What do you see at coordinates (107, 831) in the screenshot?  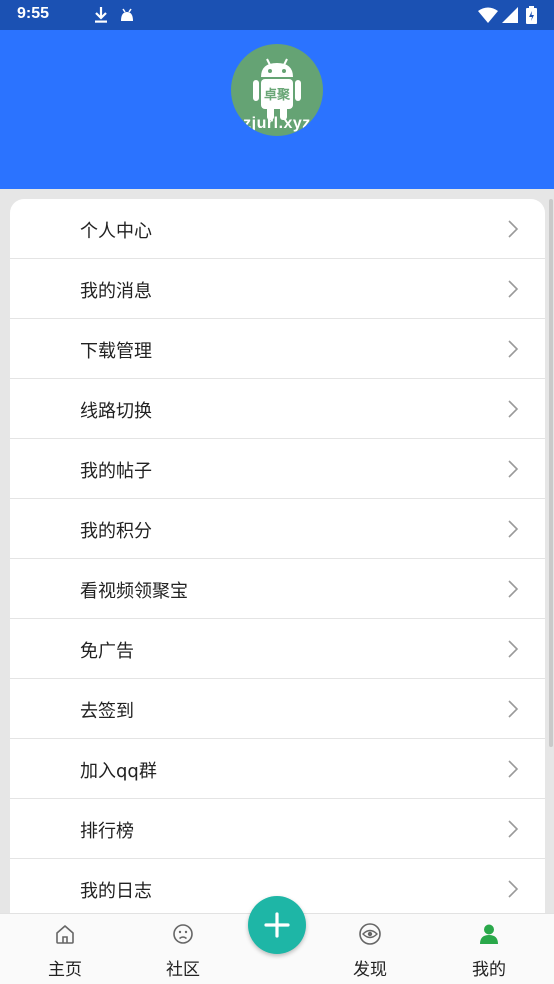 I see `menu-item-label: 排行榜` at bounding box center [107, 831].